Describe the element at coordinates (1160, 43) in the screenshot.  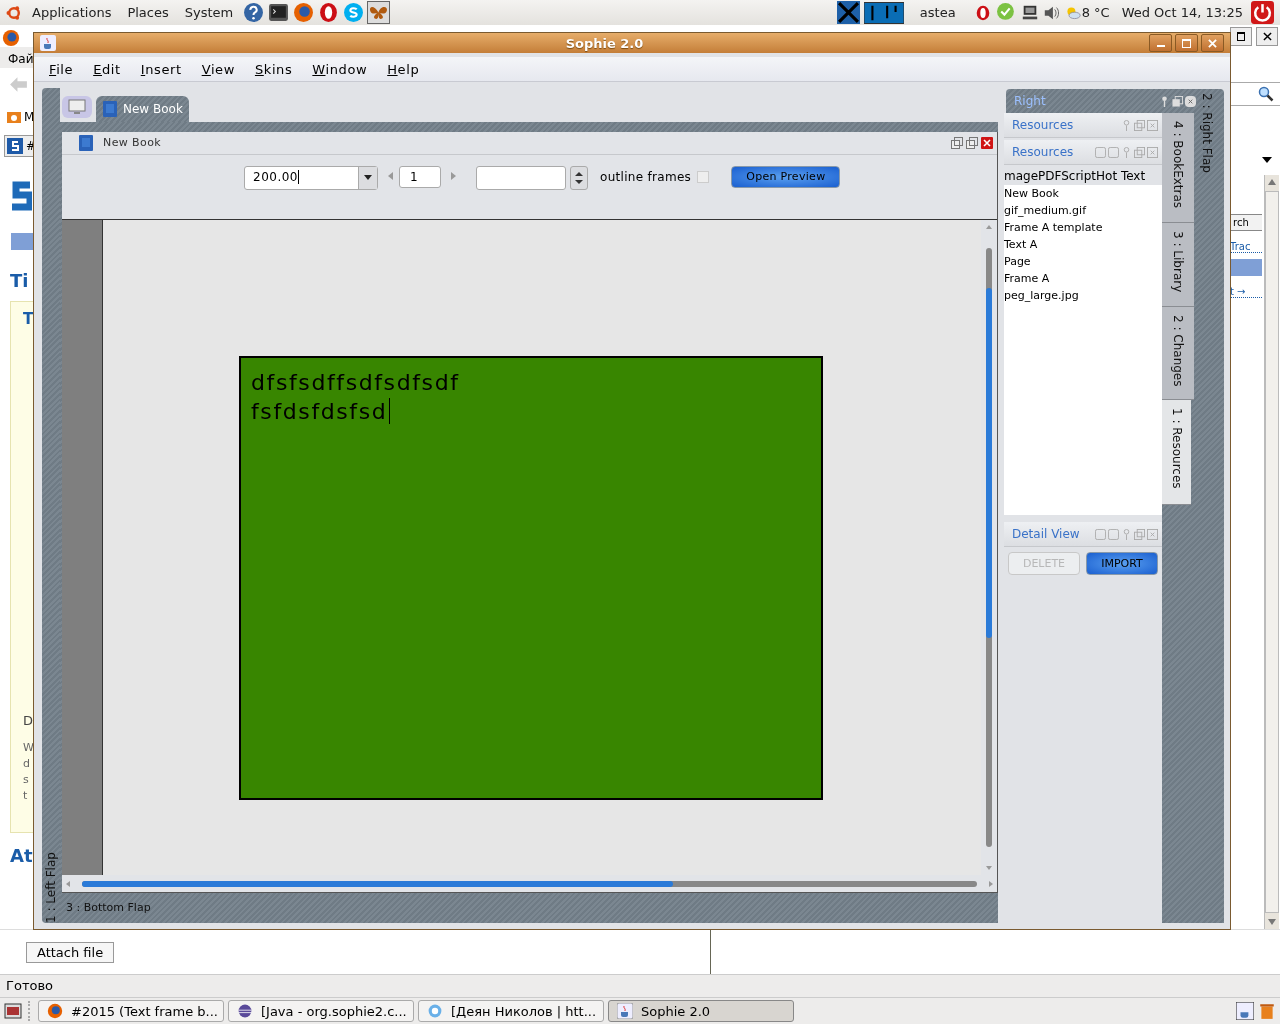
I see `minimize-button` at that location.